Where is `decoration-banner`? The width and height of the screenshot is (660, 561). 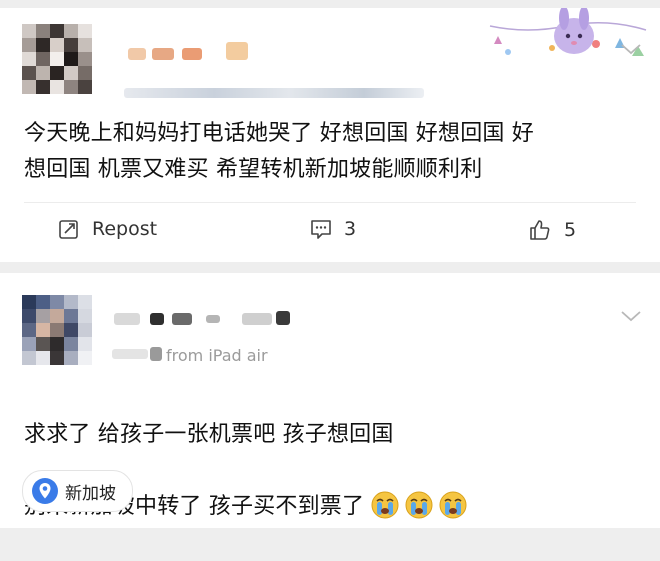 decoration-banner is located at coordinates (568, 38).